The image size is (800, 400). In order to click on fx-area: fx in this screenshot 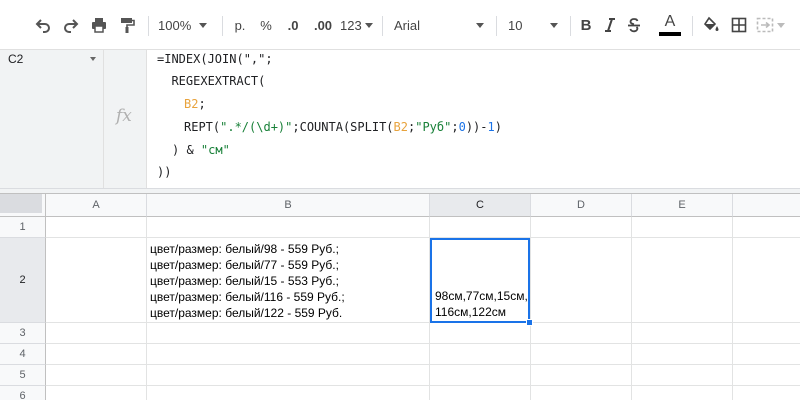, I will do `click(125, 119)`.